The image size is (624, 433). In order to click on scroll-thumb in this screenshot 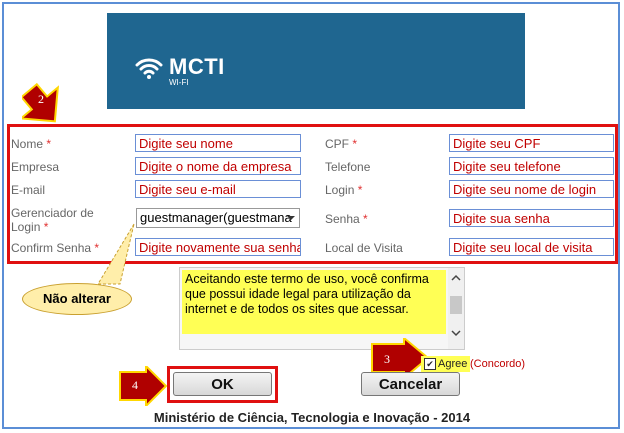, I will do `click(456, 305)`.